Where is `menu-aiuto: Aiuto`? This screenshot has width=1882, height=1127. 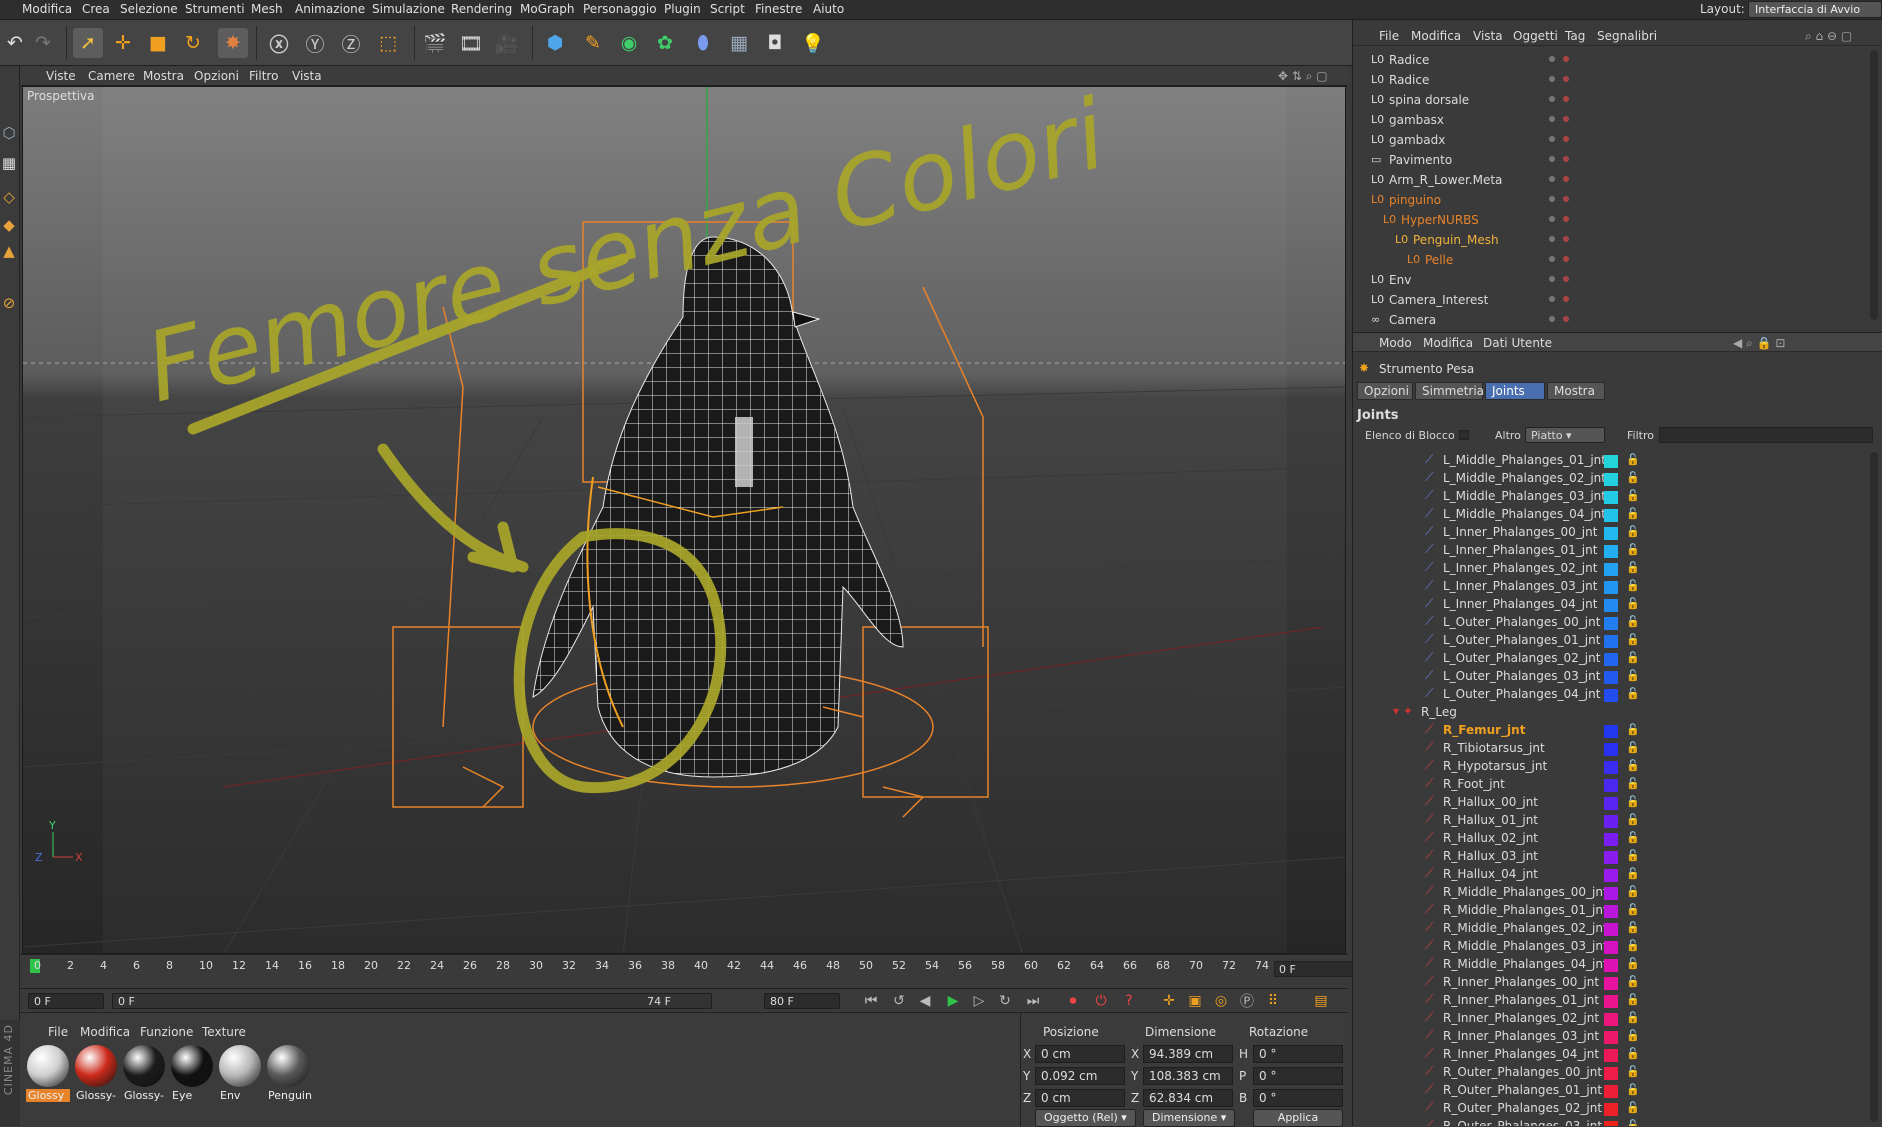
menu-aiuto: Aiuto is located at coordinates (828, 9).